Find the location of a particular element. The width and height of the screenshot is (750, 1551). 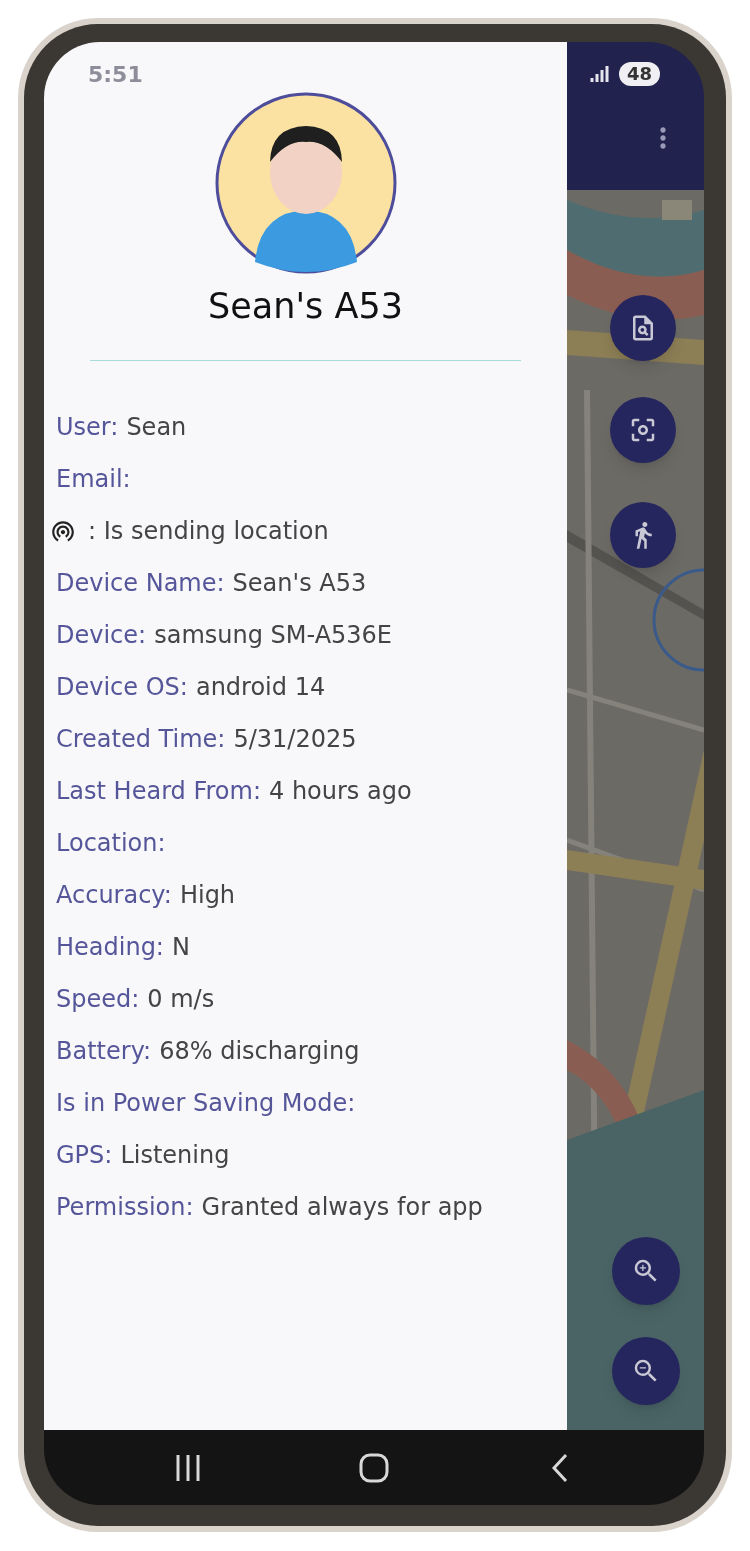

field-label: User: is located at coordinates (87, 427).